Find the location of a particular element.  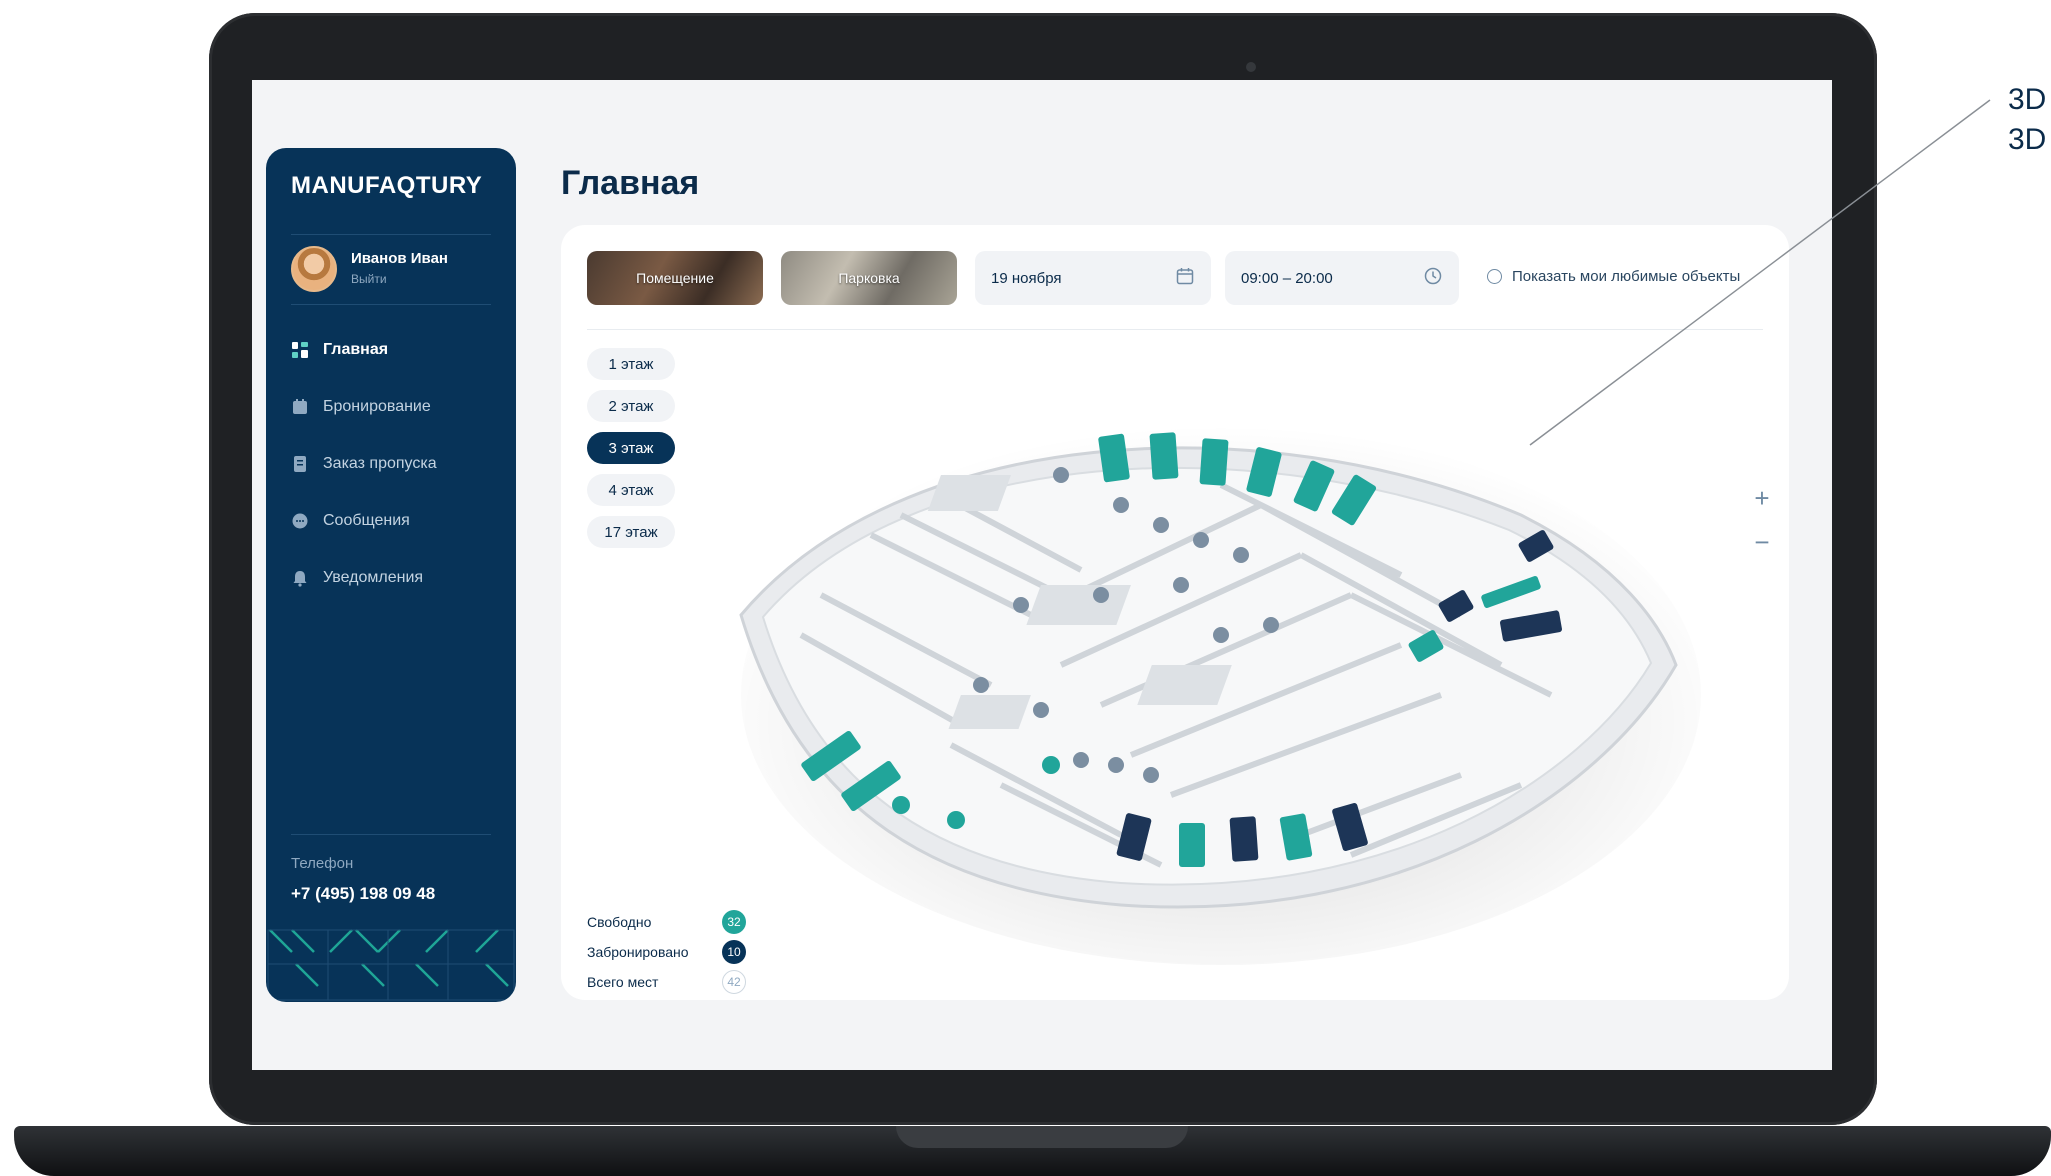

sidebar-item-label: Бронирование is located at coordinates (377, 406).